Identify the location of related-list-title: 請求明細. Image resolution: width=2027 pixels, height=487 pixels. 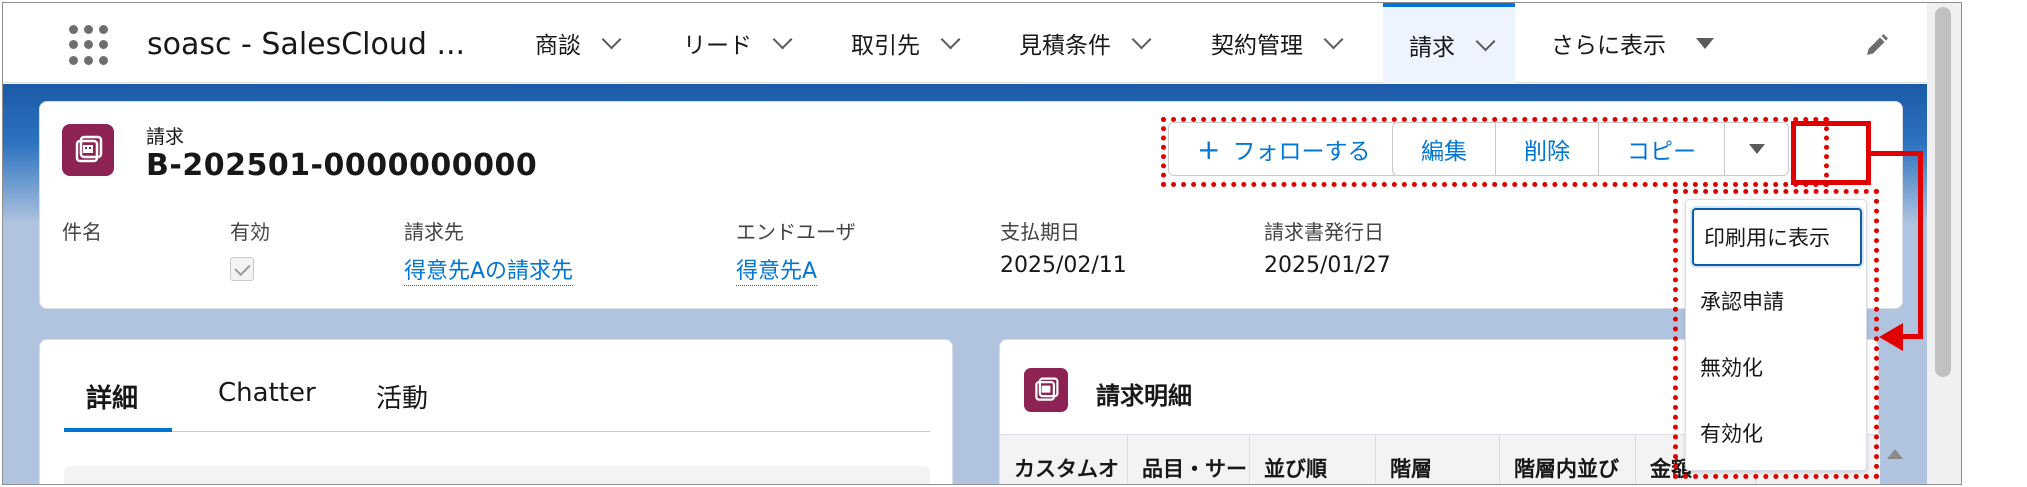
(1144, 393).